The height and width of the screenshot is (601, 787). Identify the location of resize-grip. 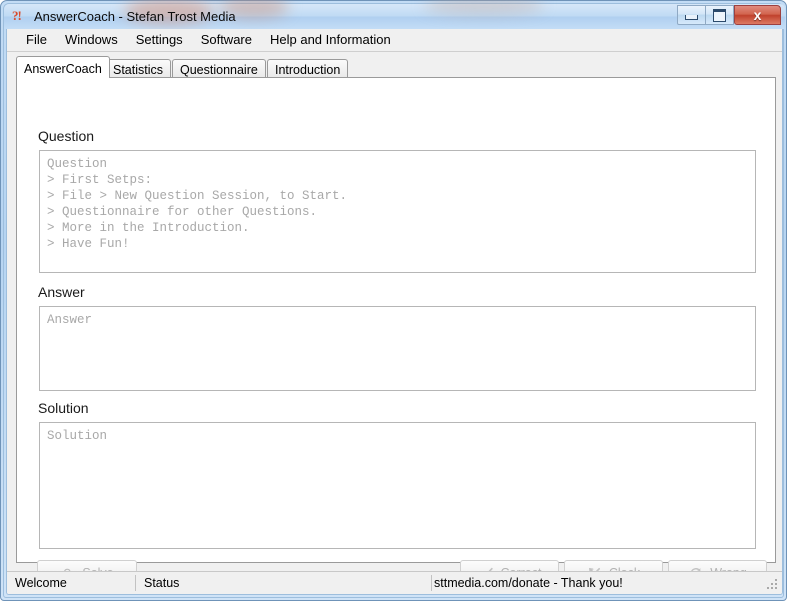
(773, 585).